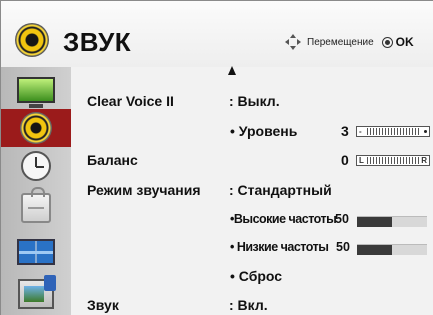  I want to click on page-title: ЗВУК, so click(97, 42).